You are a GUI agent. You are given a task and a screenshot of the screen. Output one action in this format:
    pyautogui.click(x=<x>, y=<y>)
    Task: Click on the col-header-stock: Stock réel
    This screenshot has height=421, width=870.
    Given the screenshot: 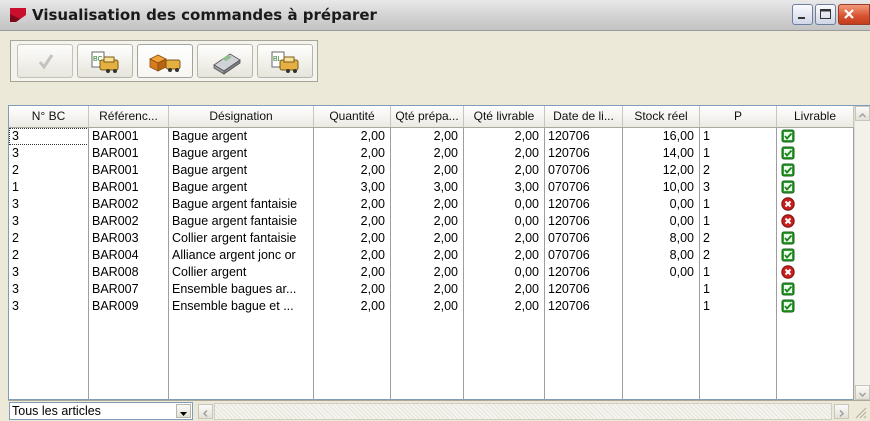 What is the action you would take?
    pyautogui.click(x=661, y=116)
    